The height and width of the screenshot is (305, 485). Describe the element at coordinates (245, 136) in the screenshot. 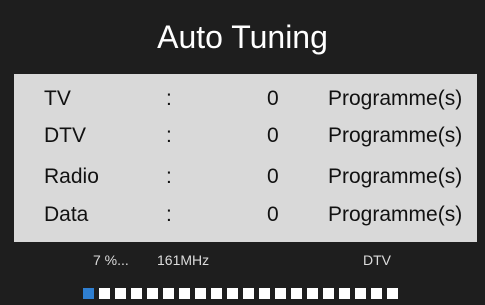

I see `list-item-dtv: DTV : 0 Programme(s)` at that location.